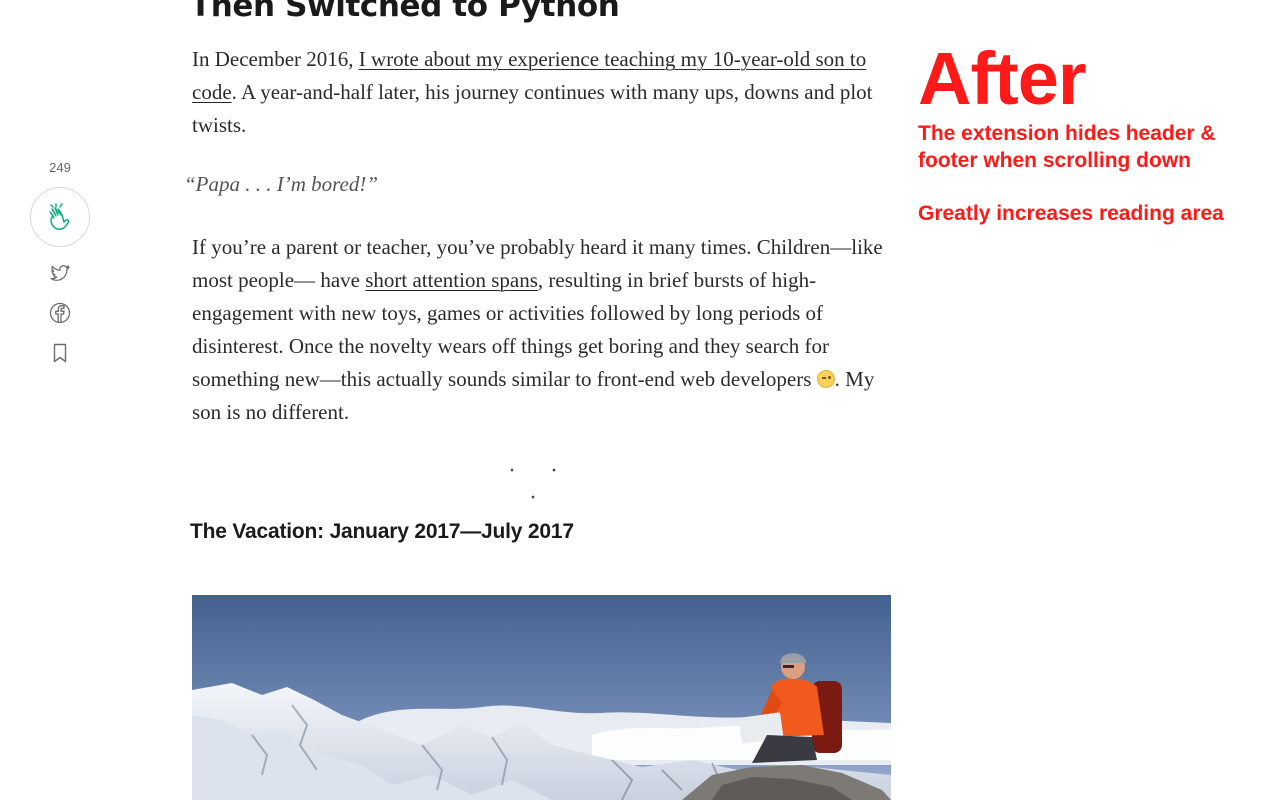 This screenshot has width=1280, height=800. Describe the element at coordinates (451, 280) in the screenshot. I see `attention-spans-link: short attention spans` at that location.